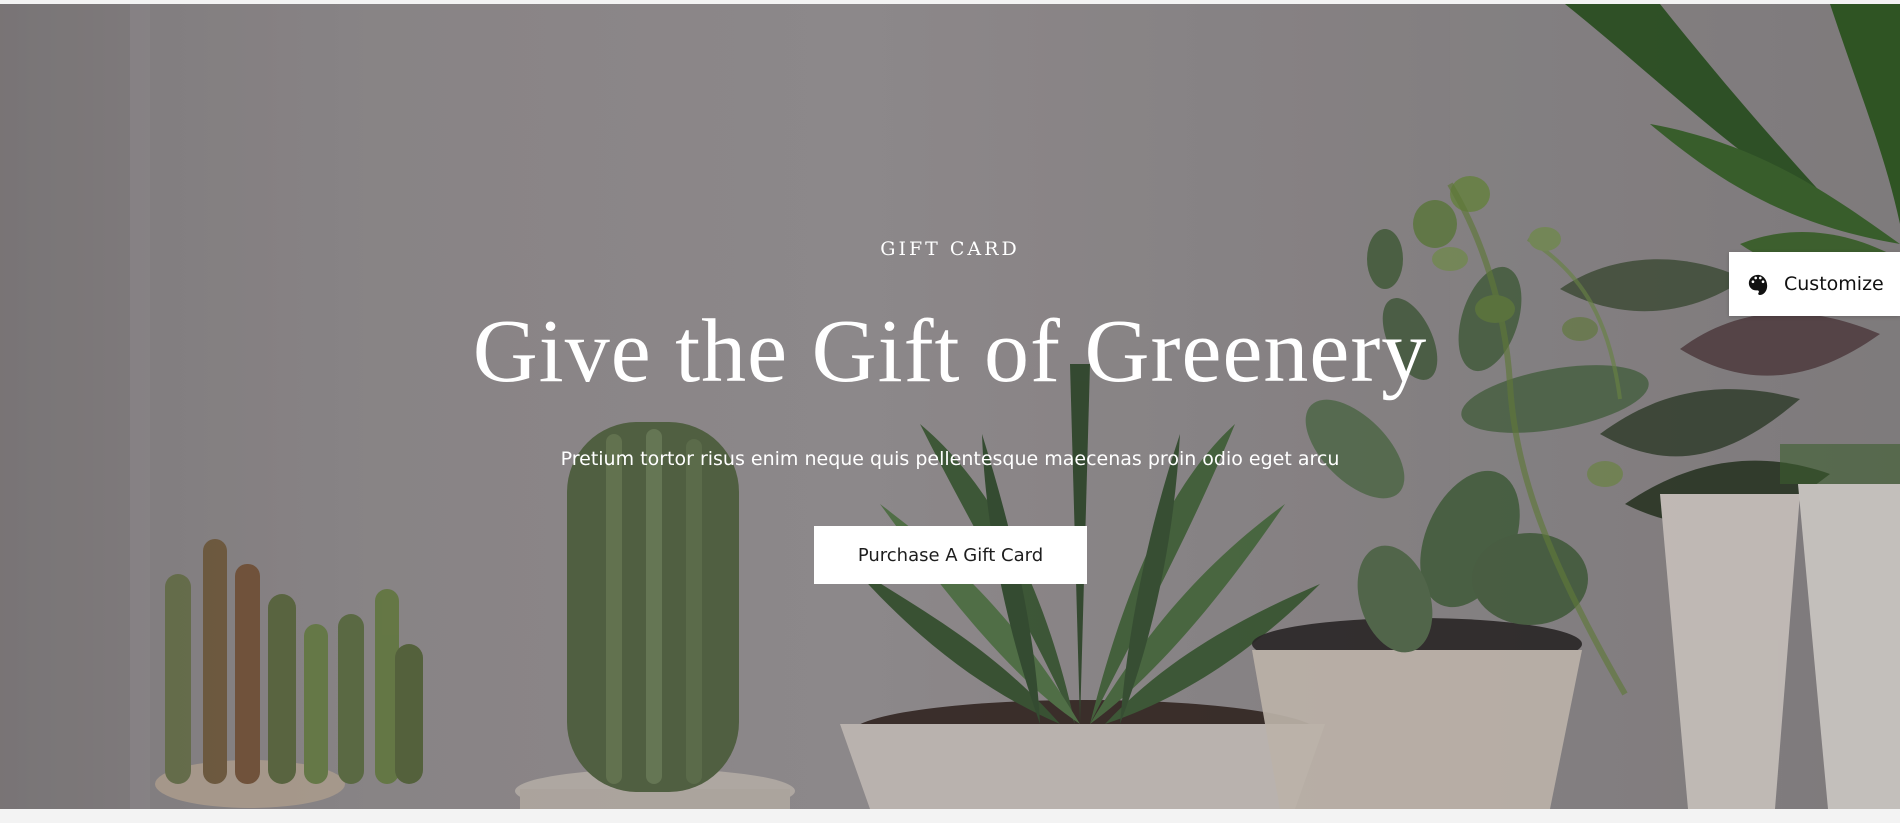 This screenshot has width=1900, height=823. I want to click on customize-label: Customize, so click(1834, 284).